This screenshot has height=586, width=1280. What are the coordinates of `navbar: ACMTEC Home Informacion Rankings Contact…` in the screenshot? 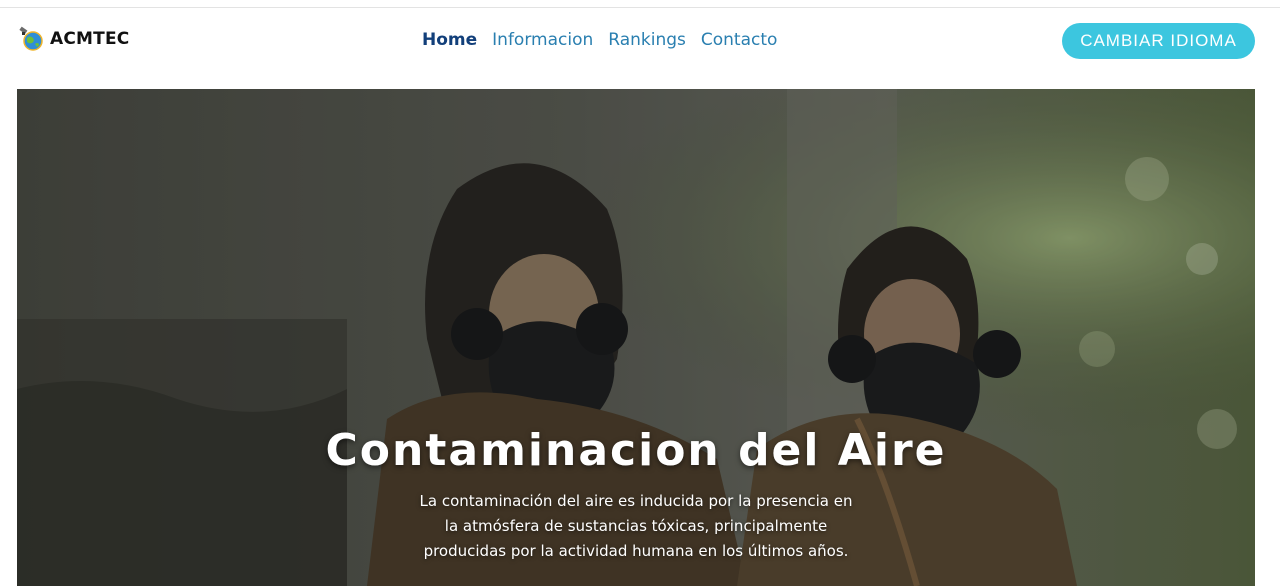 It's located at (640, 44).